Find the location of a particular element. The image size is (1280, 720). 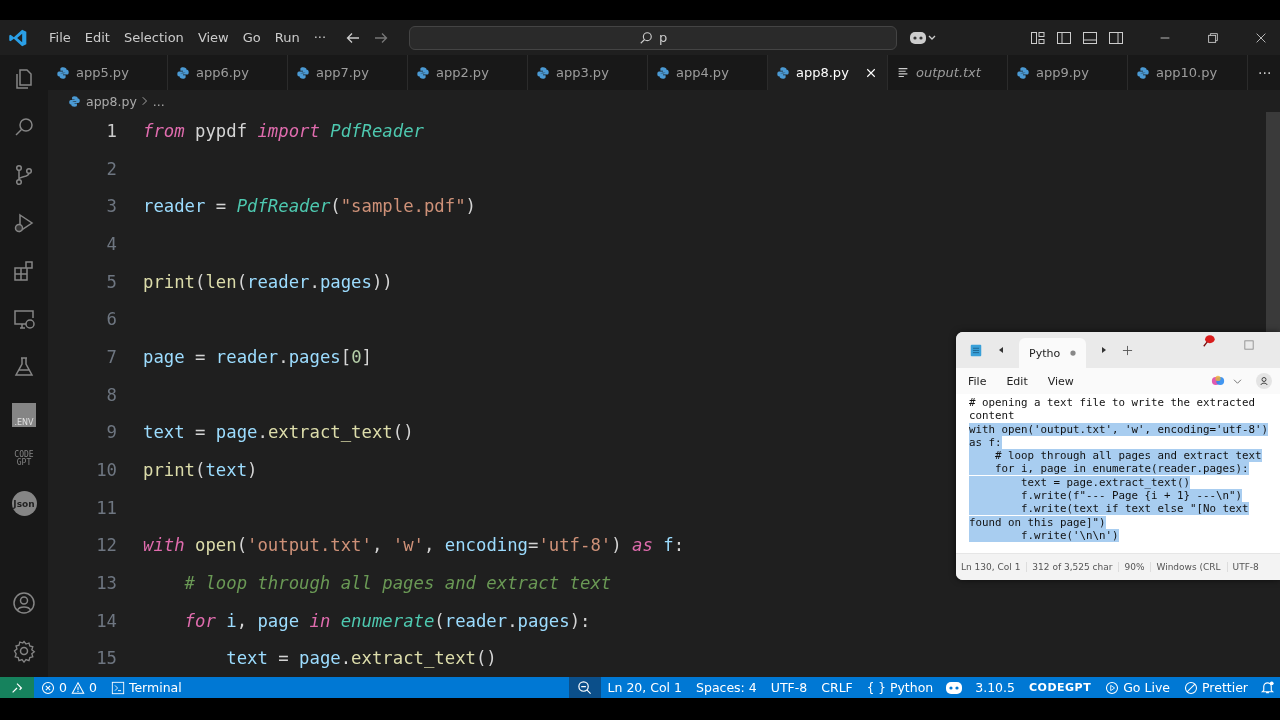

restore-icon is located at coordinates (1213, 37).